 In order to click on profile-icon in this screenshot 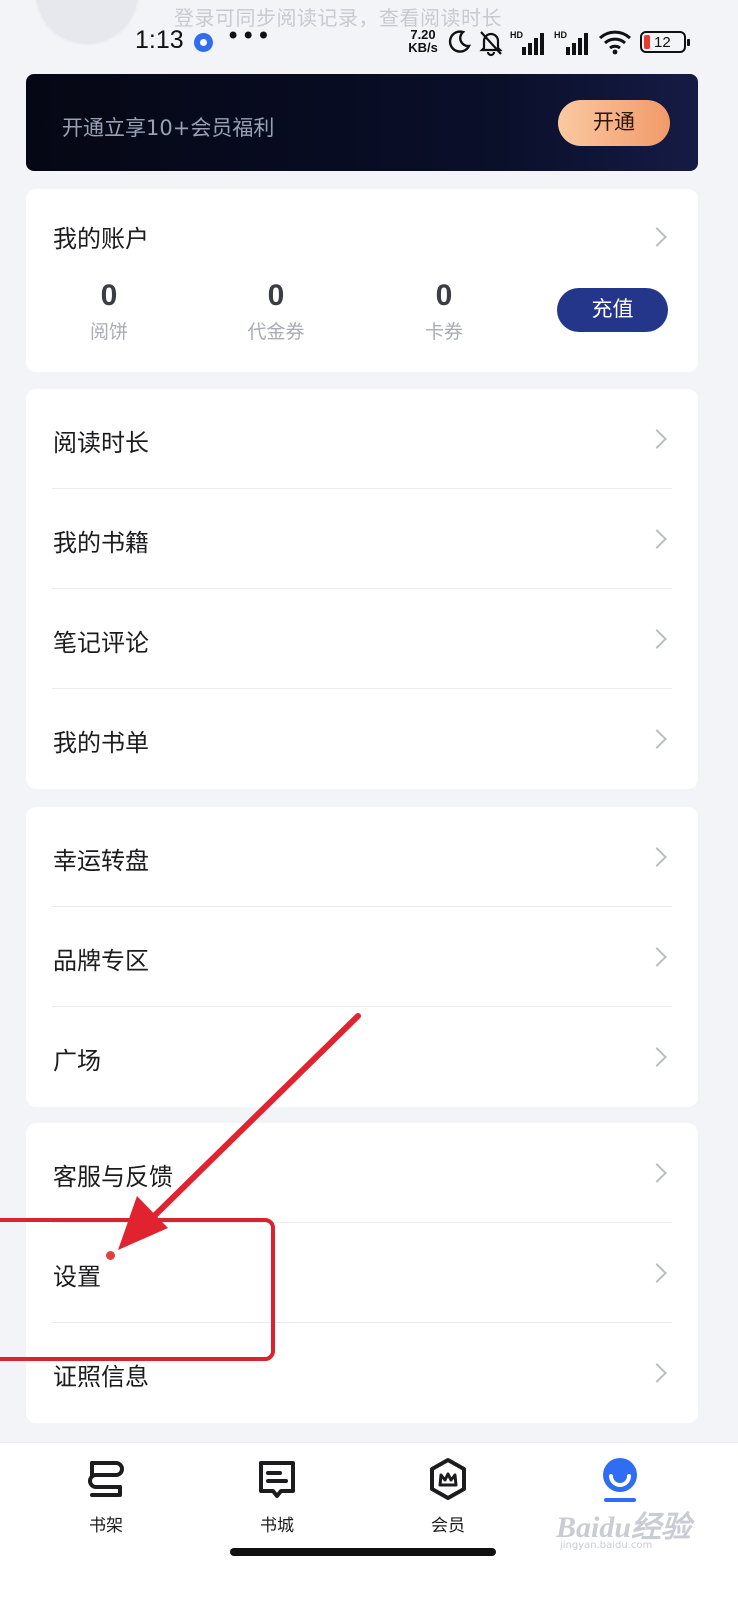, I will do `click(620, 1480)`.